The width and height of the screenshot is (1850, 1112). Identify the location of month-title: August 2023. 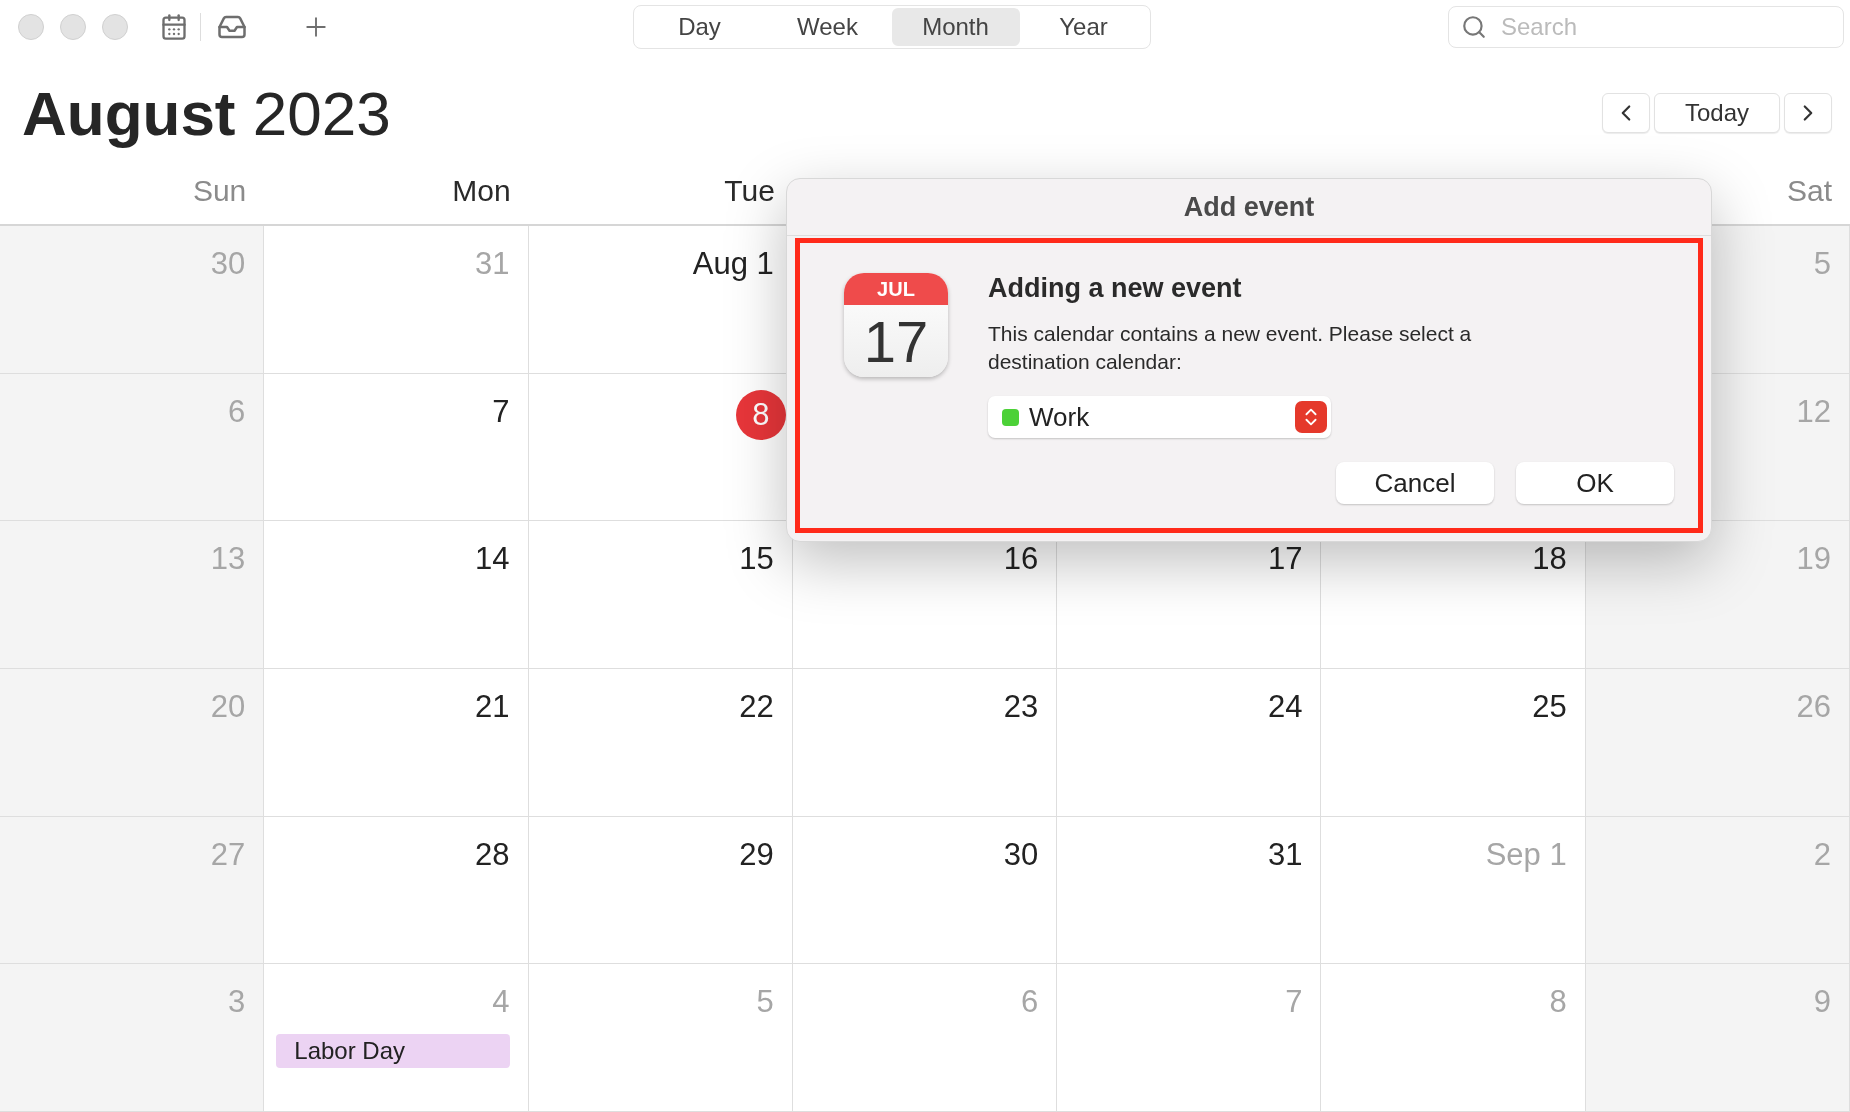
(206, 113).